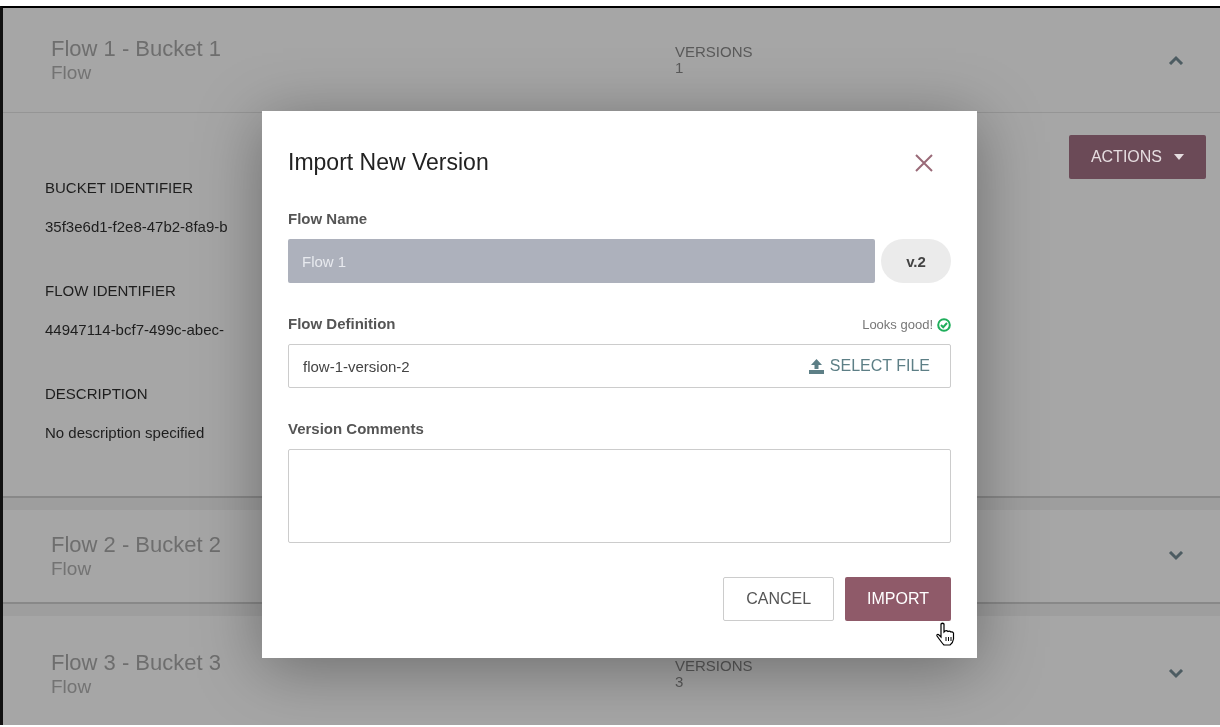  What do you see at coordinates (897, 324) in the screenshot?
I see `status-text: Looks good!` at bounding box center [897, 324].